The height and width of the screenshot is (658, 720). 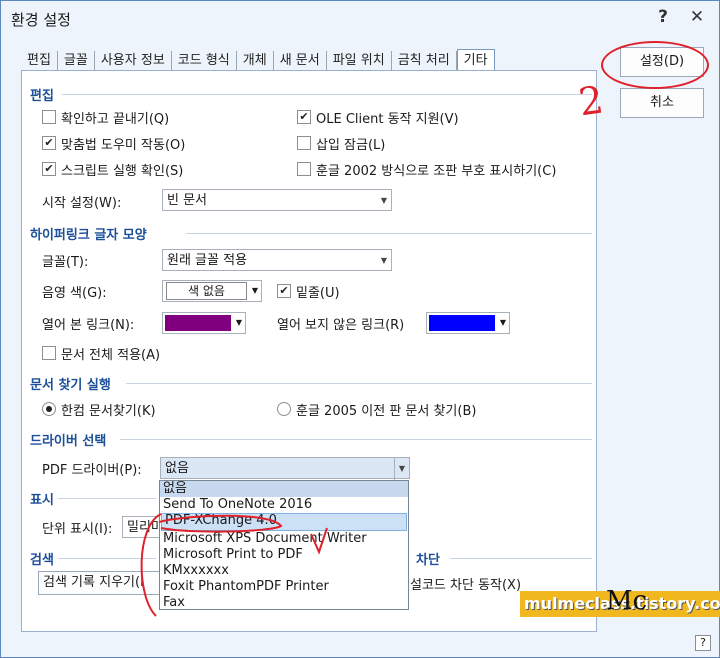 I want to click on unvisited-link-color-picker: ▼, so click(x=468, y=323).